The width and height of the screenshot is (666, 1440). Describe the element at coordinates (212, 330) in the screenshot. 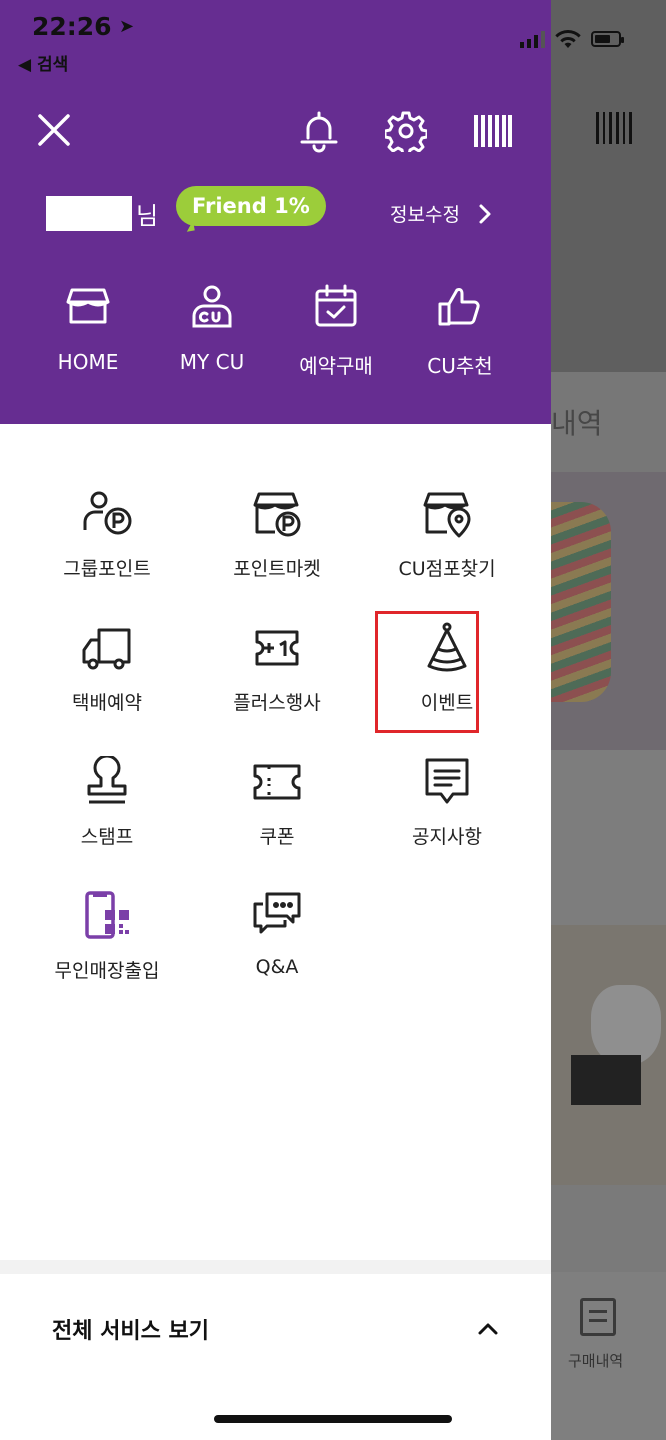

I see `quick-nav-my-cu: MY CU` at that location.